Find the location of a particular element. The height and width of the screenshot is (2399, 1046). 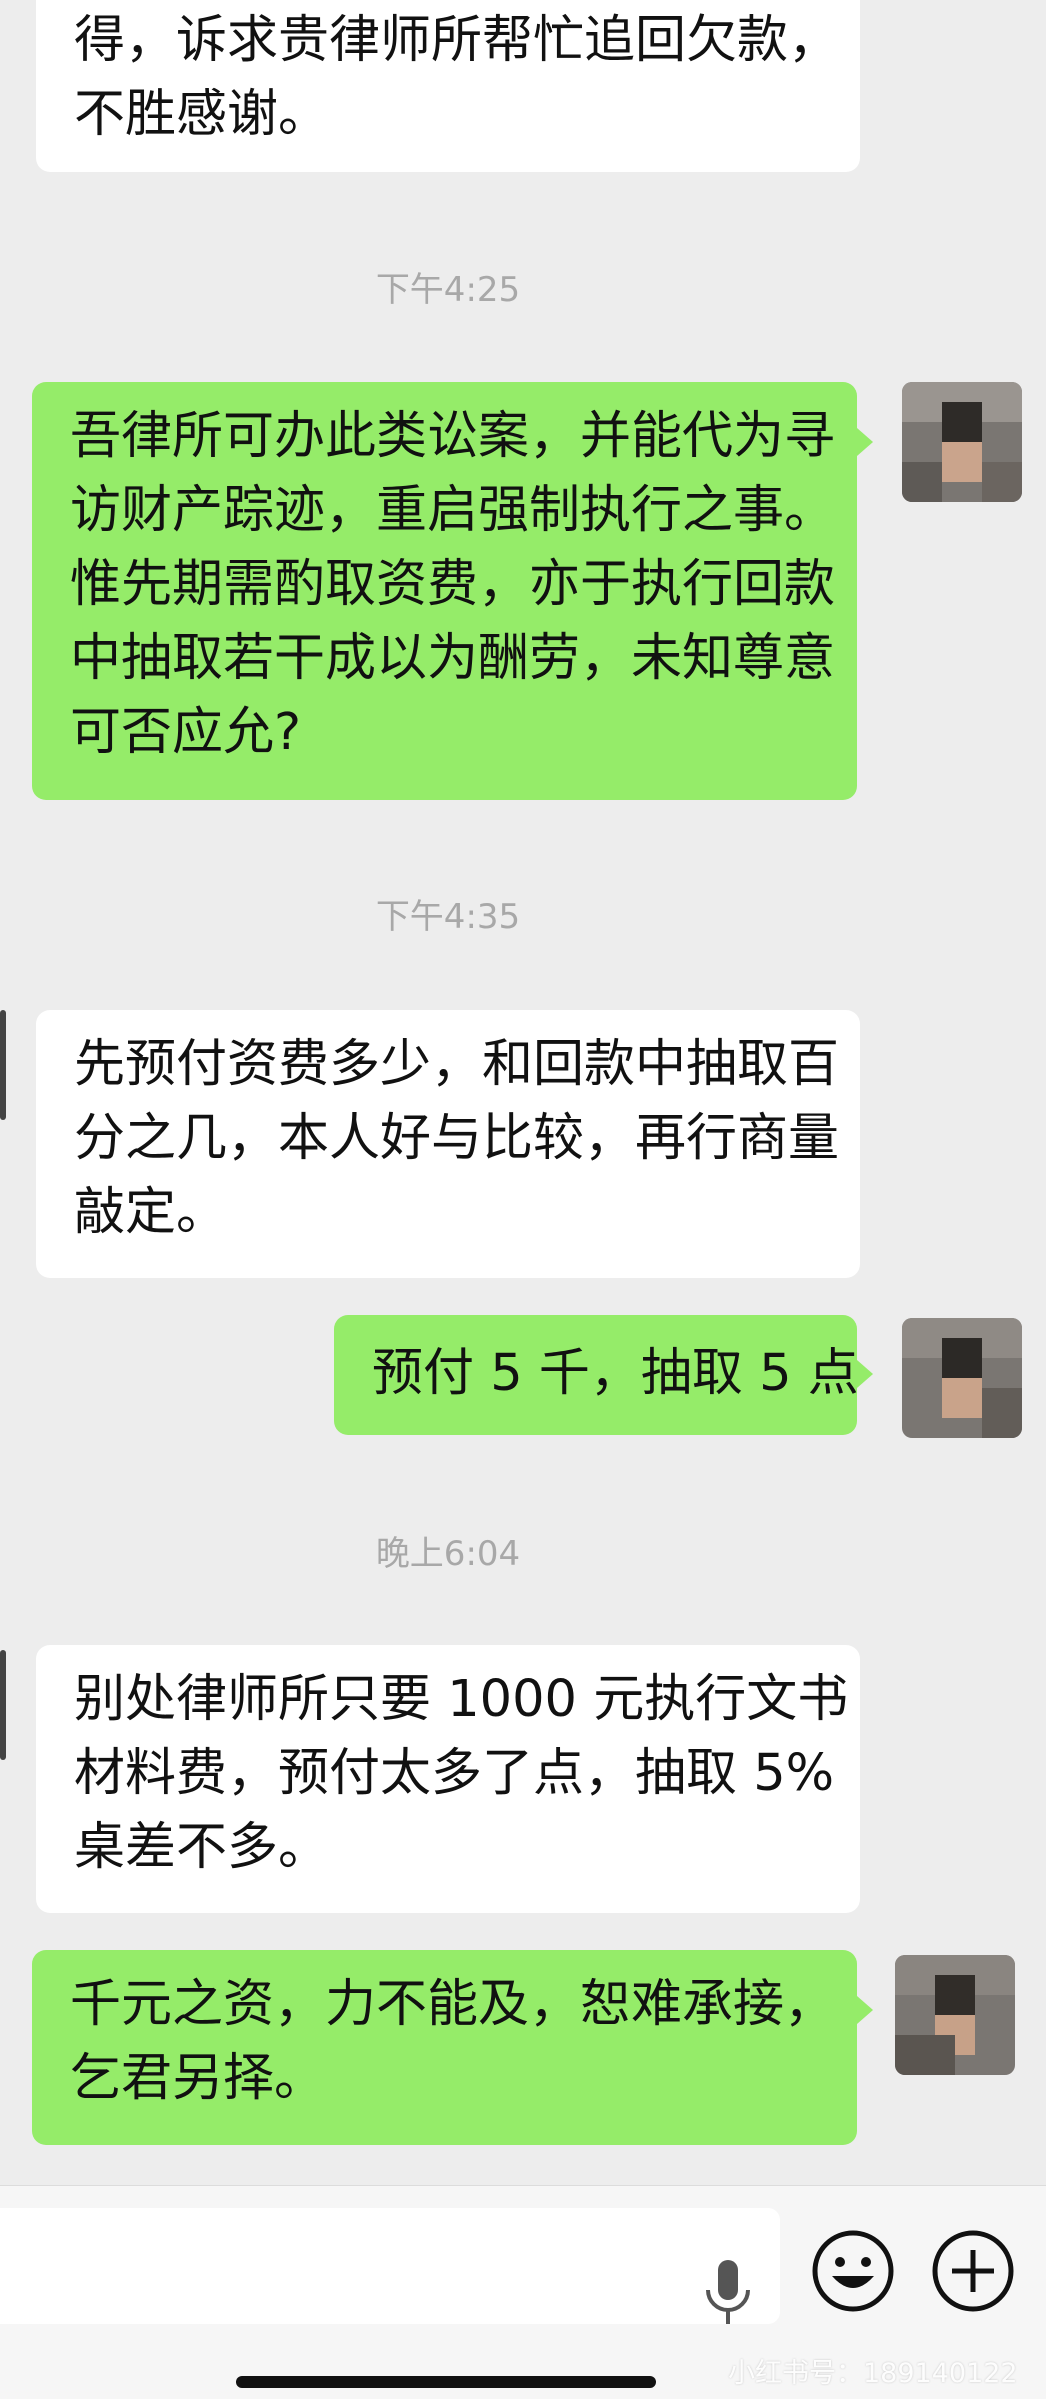

message-text: 材料费，预付太多了点，抽取 5% is located at coordinates (454, 1773).